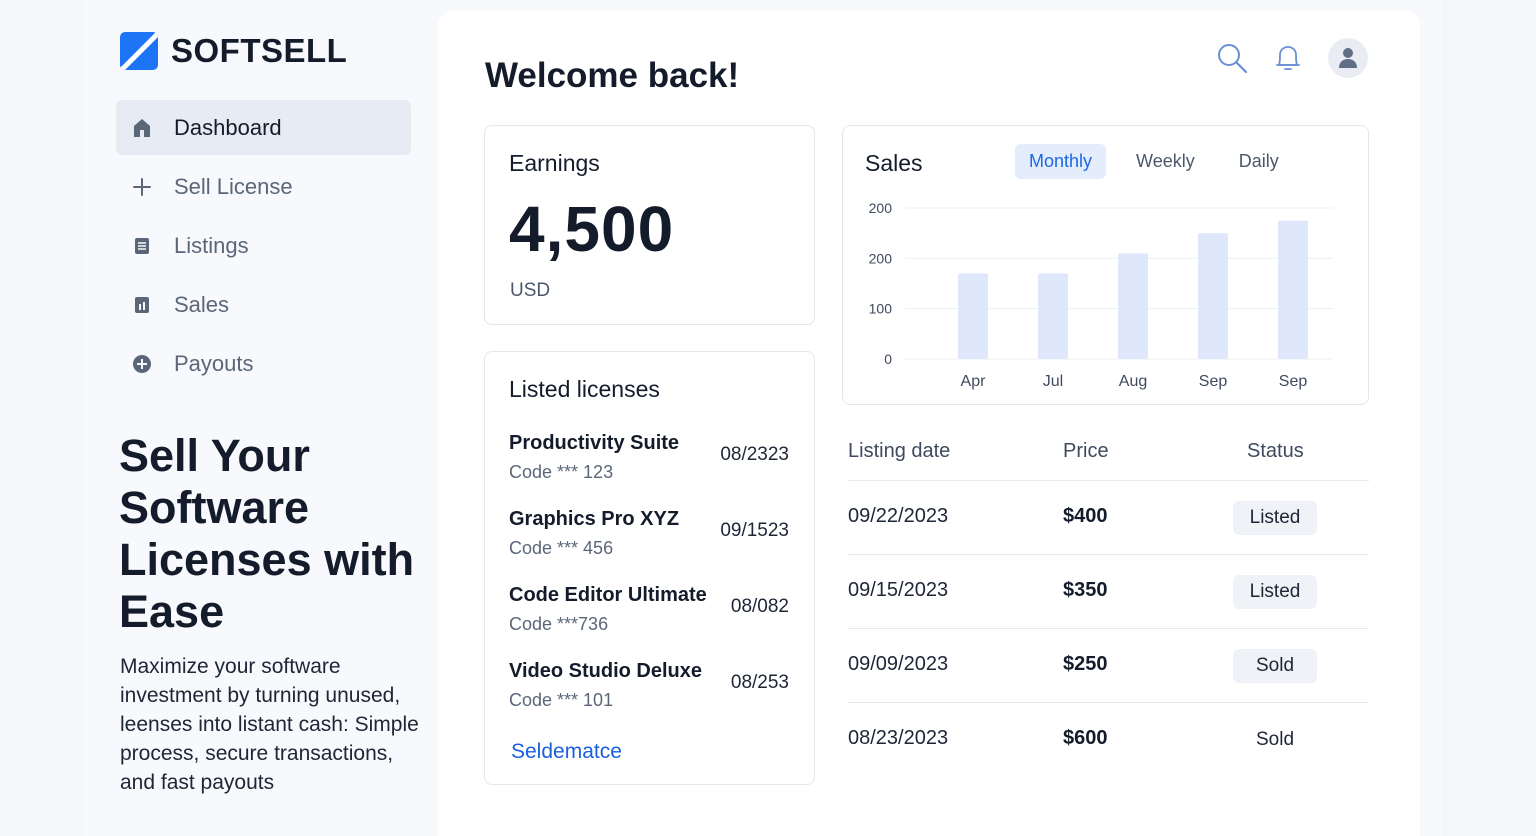 This screenshot has width=1536, height=836. Describe the element at coordinates (608, 595) in the screenshot. I see `license-name: Code Editor Ultimate` at that location.